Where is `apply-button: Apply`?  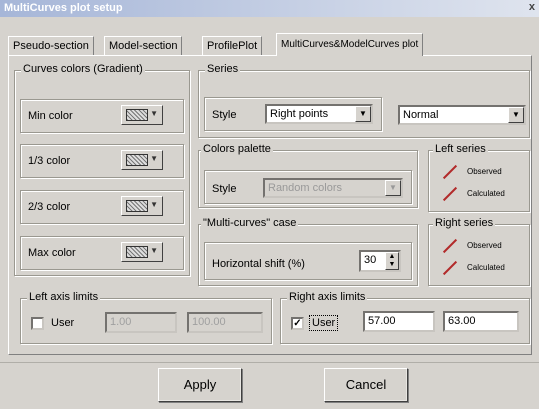
apply-button: Apply is located at coordinates (200, 385).